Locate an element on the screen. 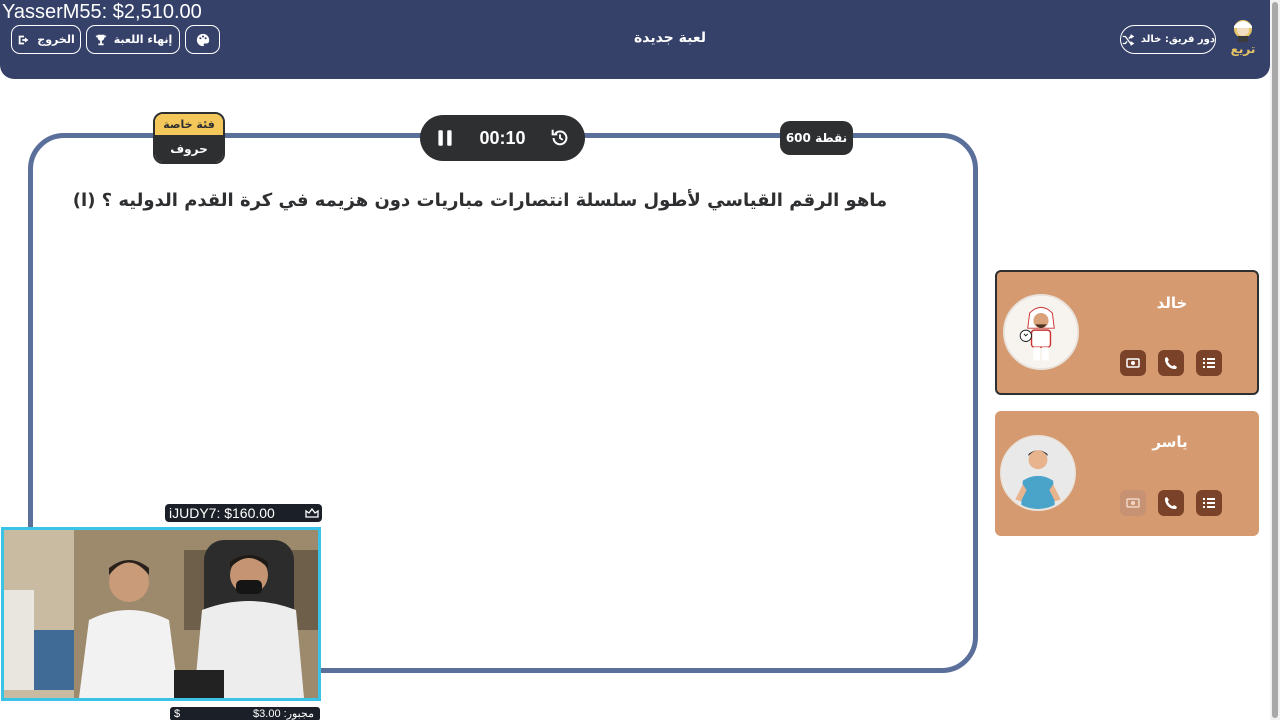 The width and height of the screenshot is (1280, 720). category-badge: فئة خاصة حروف is located at coordinates (189, 138).